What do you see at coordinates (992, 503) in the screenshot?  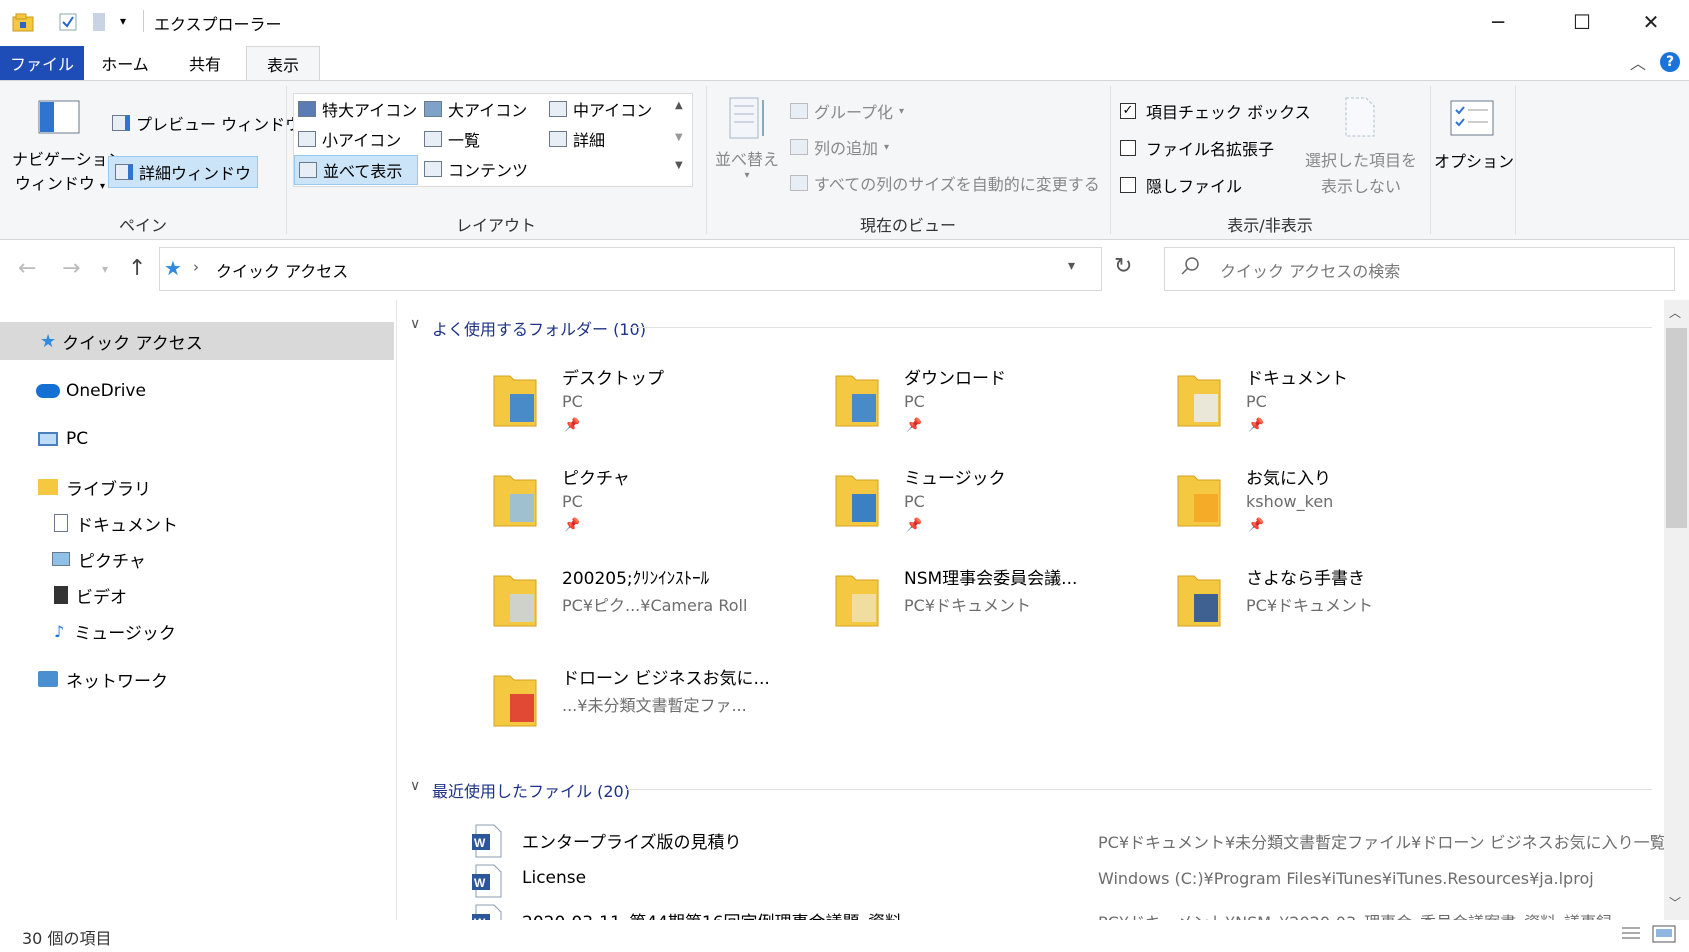 I see `folder-tile: ミュージック PC 📌` at bounding box center [992, 503].